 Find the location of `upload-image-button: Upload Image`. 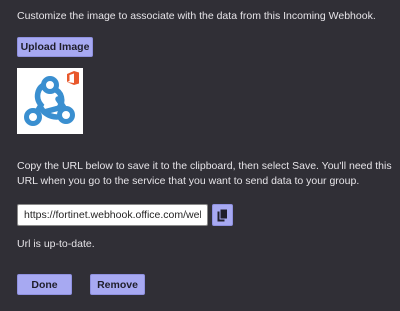

upload-image-button: Upload Image is located at coordinates (55, 47).